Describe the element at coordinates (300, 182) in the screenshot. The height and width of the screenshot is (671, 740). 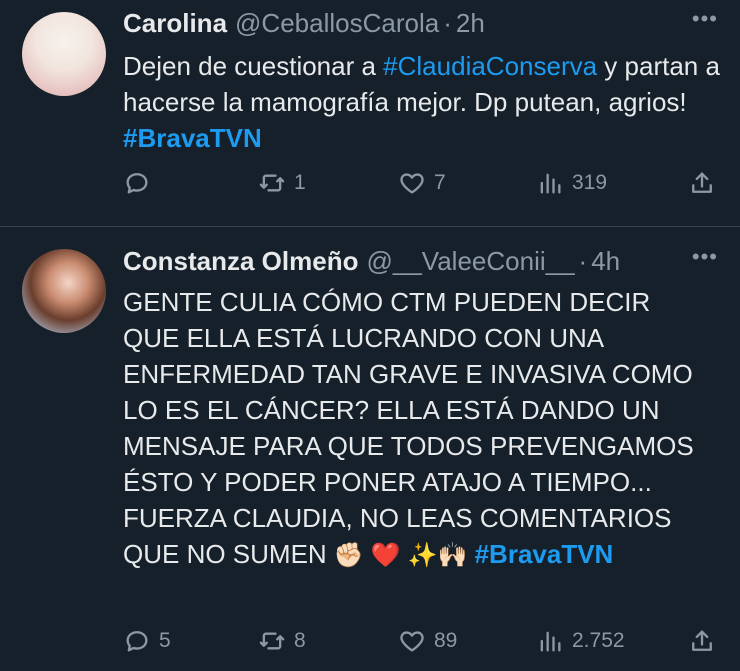
I see `retweet-count: 1` at that location.